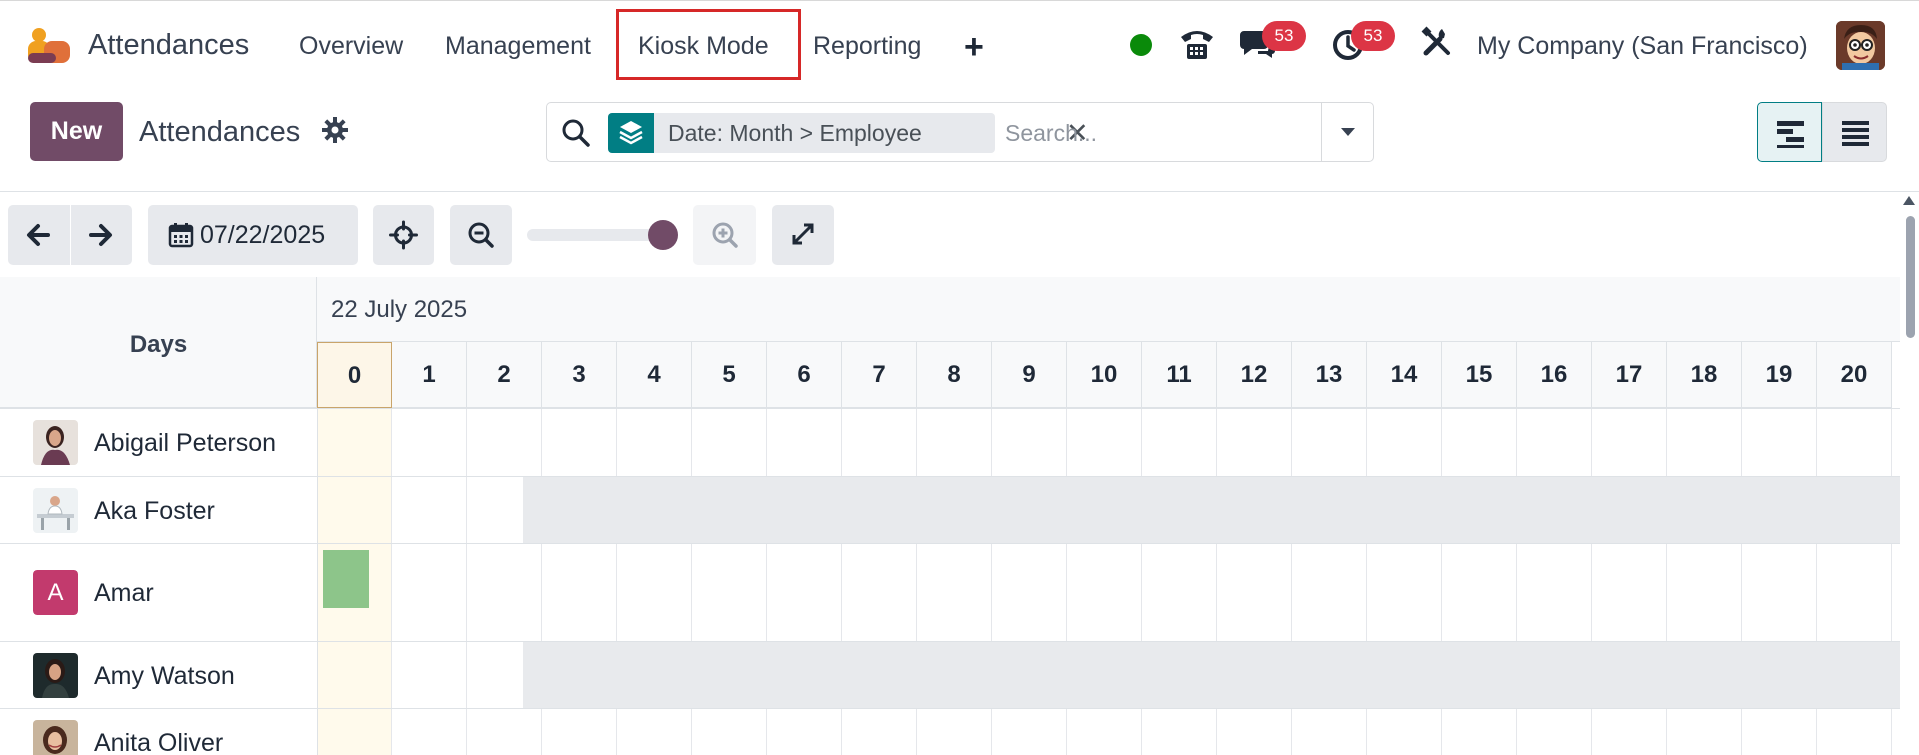 The height and width of the screenshot is (755, 1919). I want to click on zoom-in-icon, so click(725, 235).